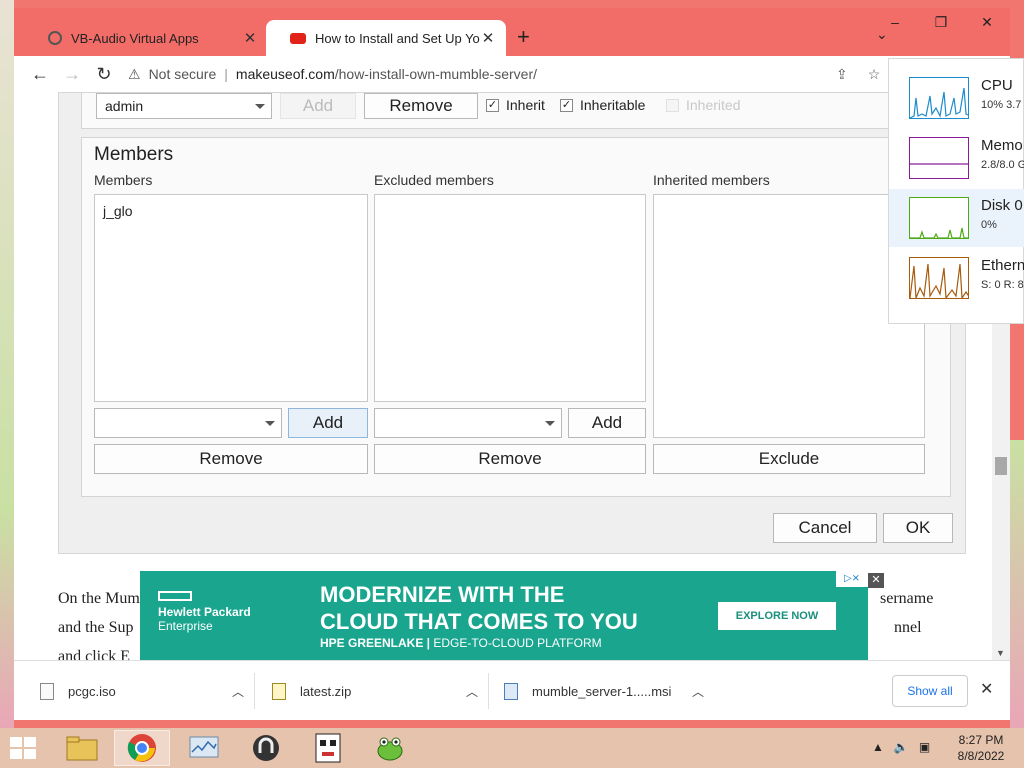 The width and height of the screenshot is (1024, 768). Describe the element at coordinates (40, 74) in the screenshot. I see `back-icon: ←` at that location.